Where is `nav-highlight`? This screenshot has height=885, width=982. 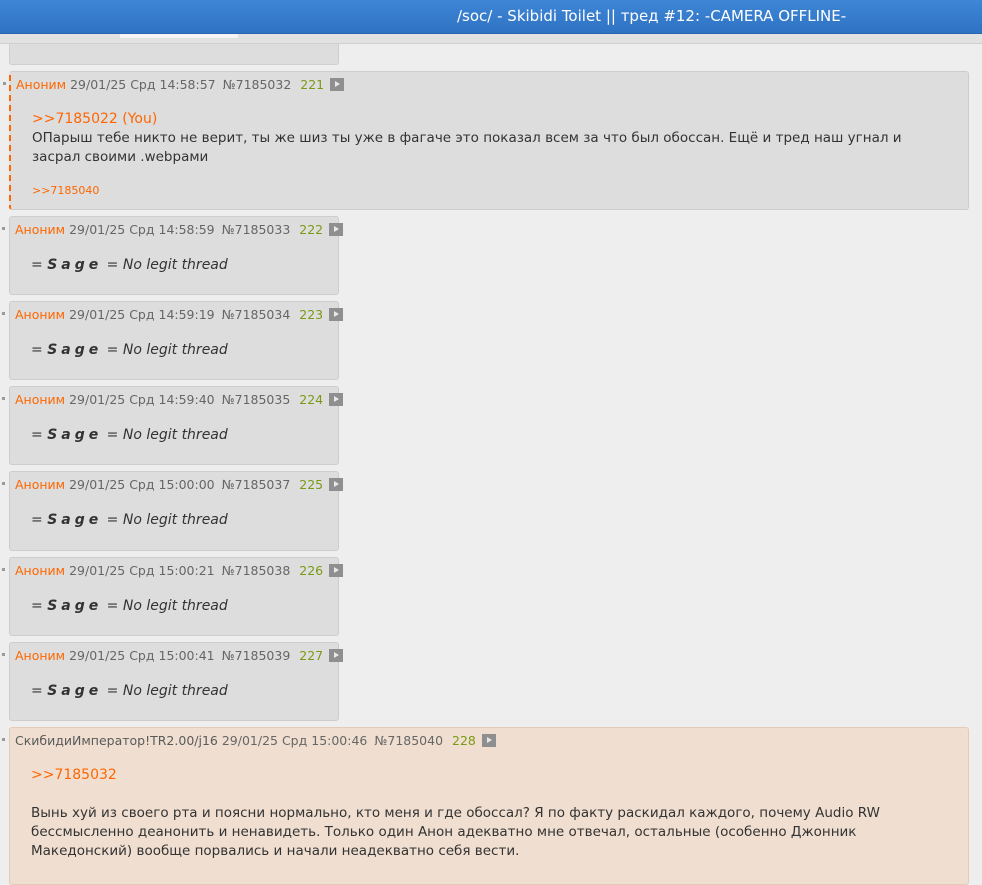
nav-highlight is located at coordinates (179, 36).